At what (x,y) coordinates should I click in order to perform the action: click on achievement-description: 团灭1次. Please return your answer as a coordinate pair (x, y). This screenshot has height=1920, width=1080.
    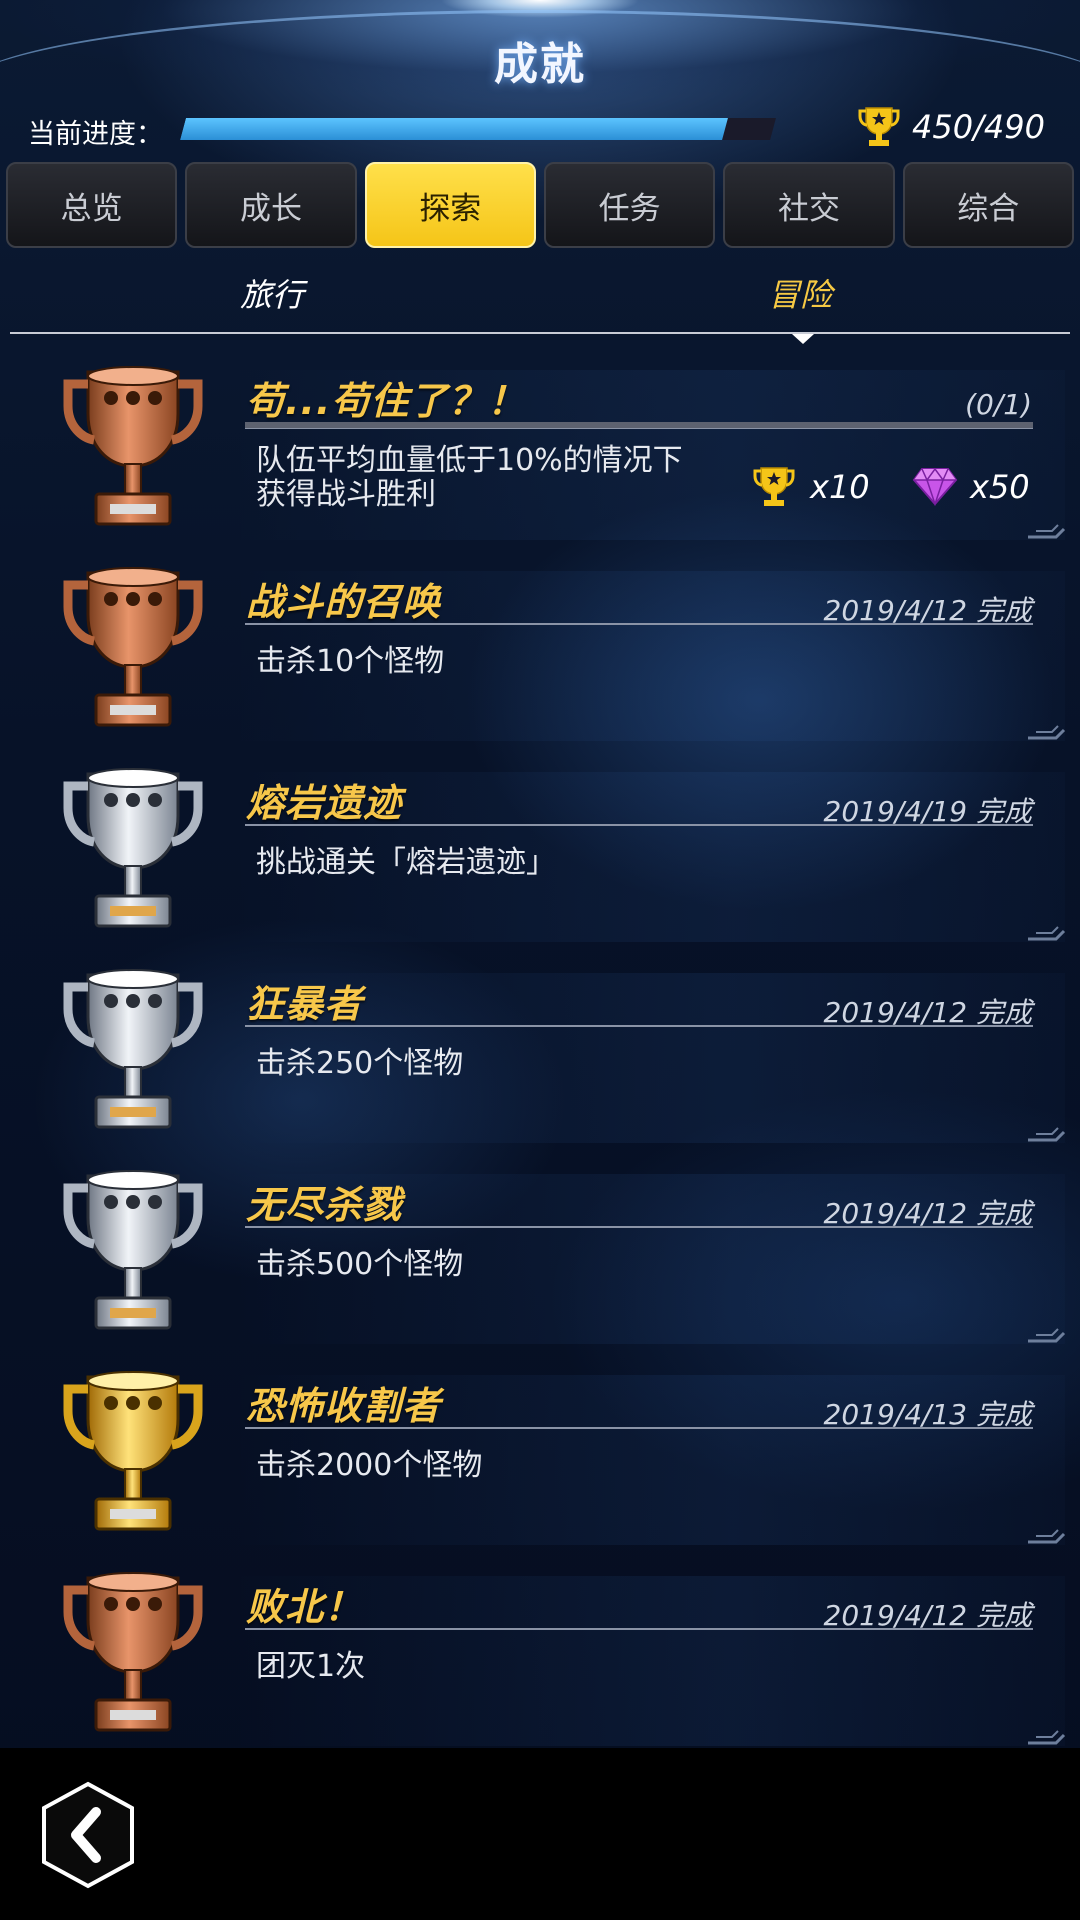
    Looking at the image, I should click on (311, 1666).